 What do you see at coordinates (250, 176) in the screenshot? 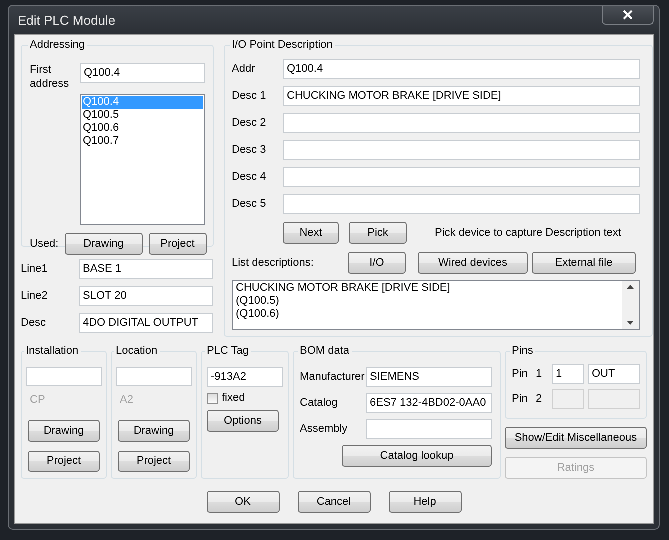
I see `field-label: Desc 4` at bounding box center [250, 176].